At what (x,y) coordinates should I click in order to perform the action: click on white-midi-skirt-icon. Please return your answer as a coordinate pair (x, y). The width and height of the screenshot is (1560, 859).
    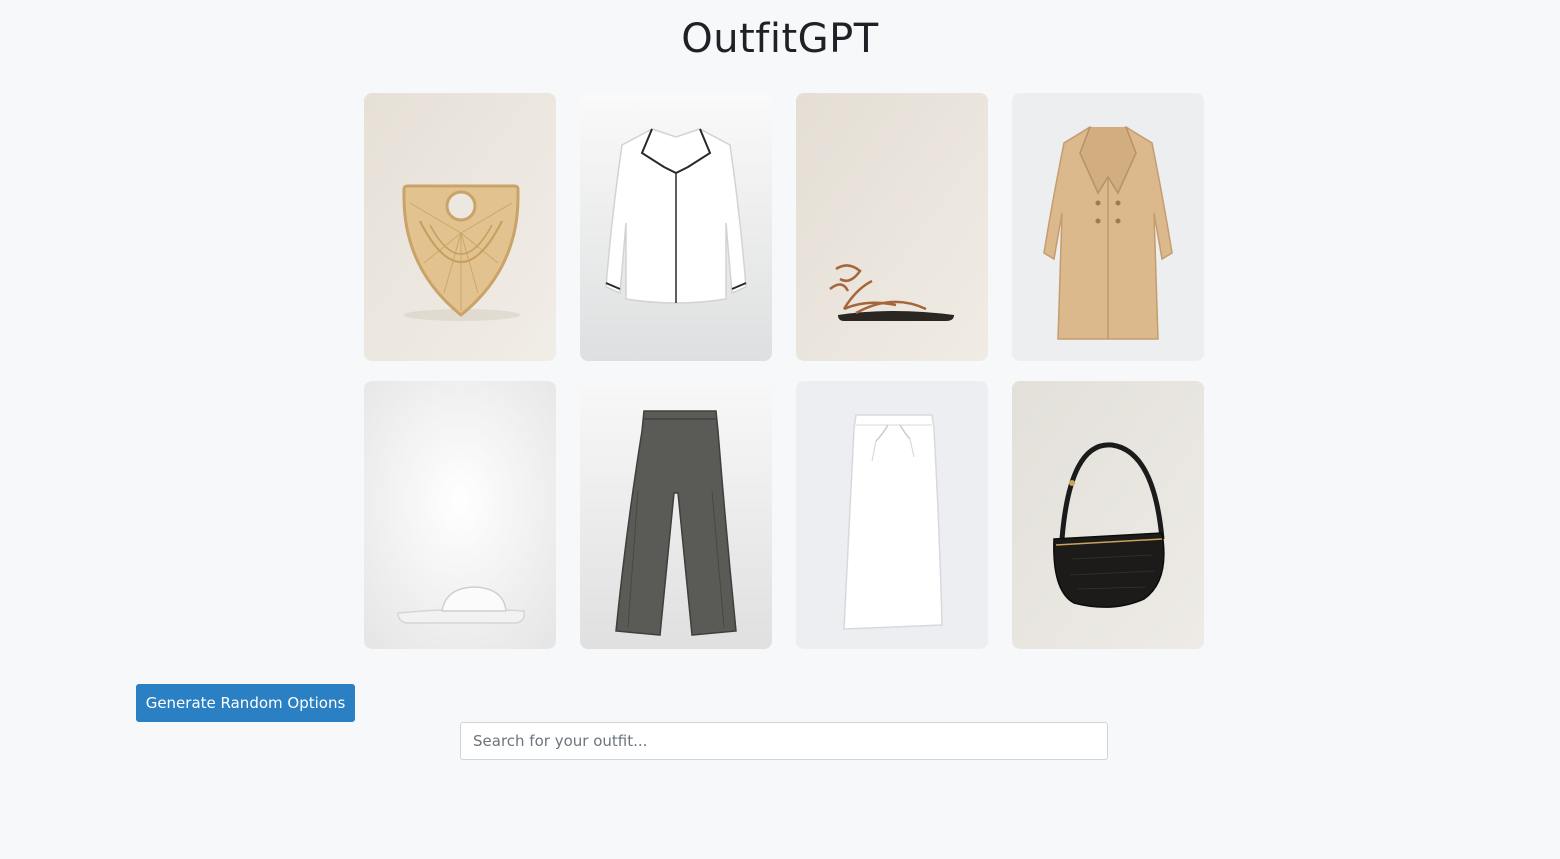
    Looking at the image, I should click on (892, 515).